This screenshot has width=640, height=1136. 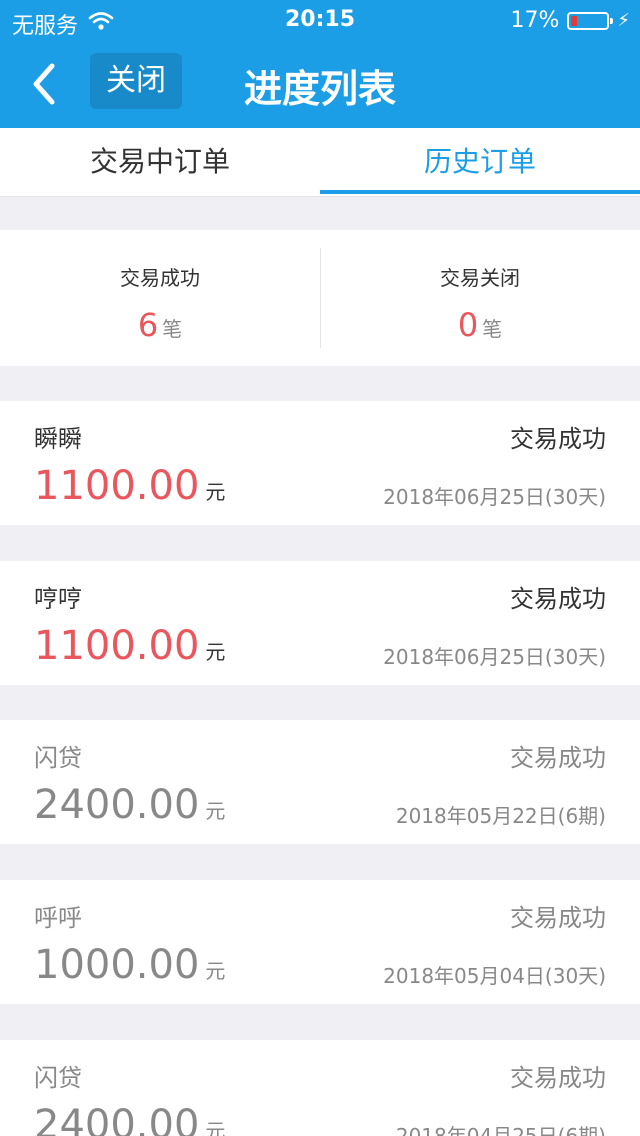 What do you see at coordinates (320, 20) in the screenshot?
I see `status-bar: 无服务 20:15 17% ⚡` at bounding box center [320, 20].